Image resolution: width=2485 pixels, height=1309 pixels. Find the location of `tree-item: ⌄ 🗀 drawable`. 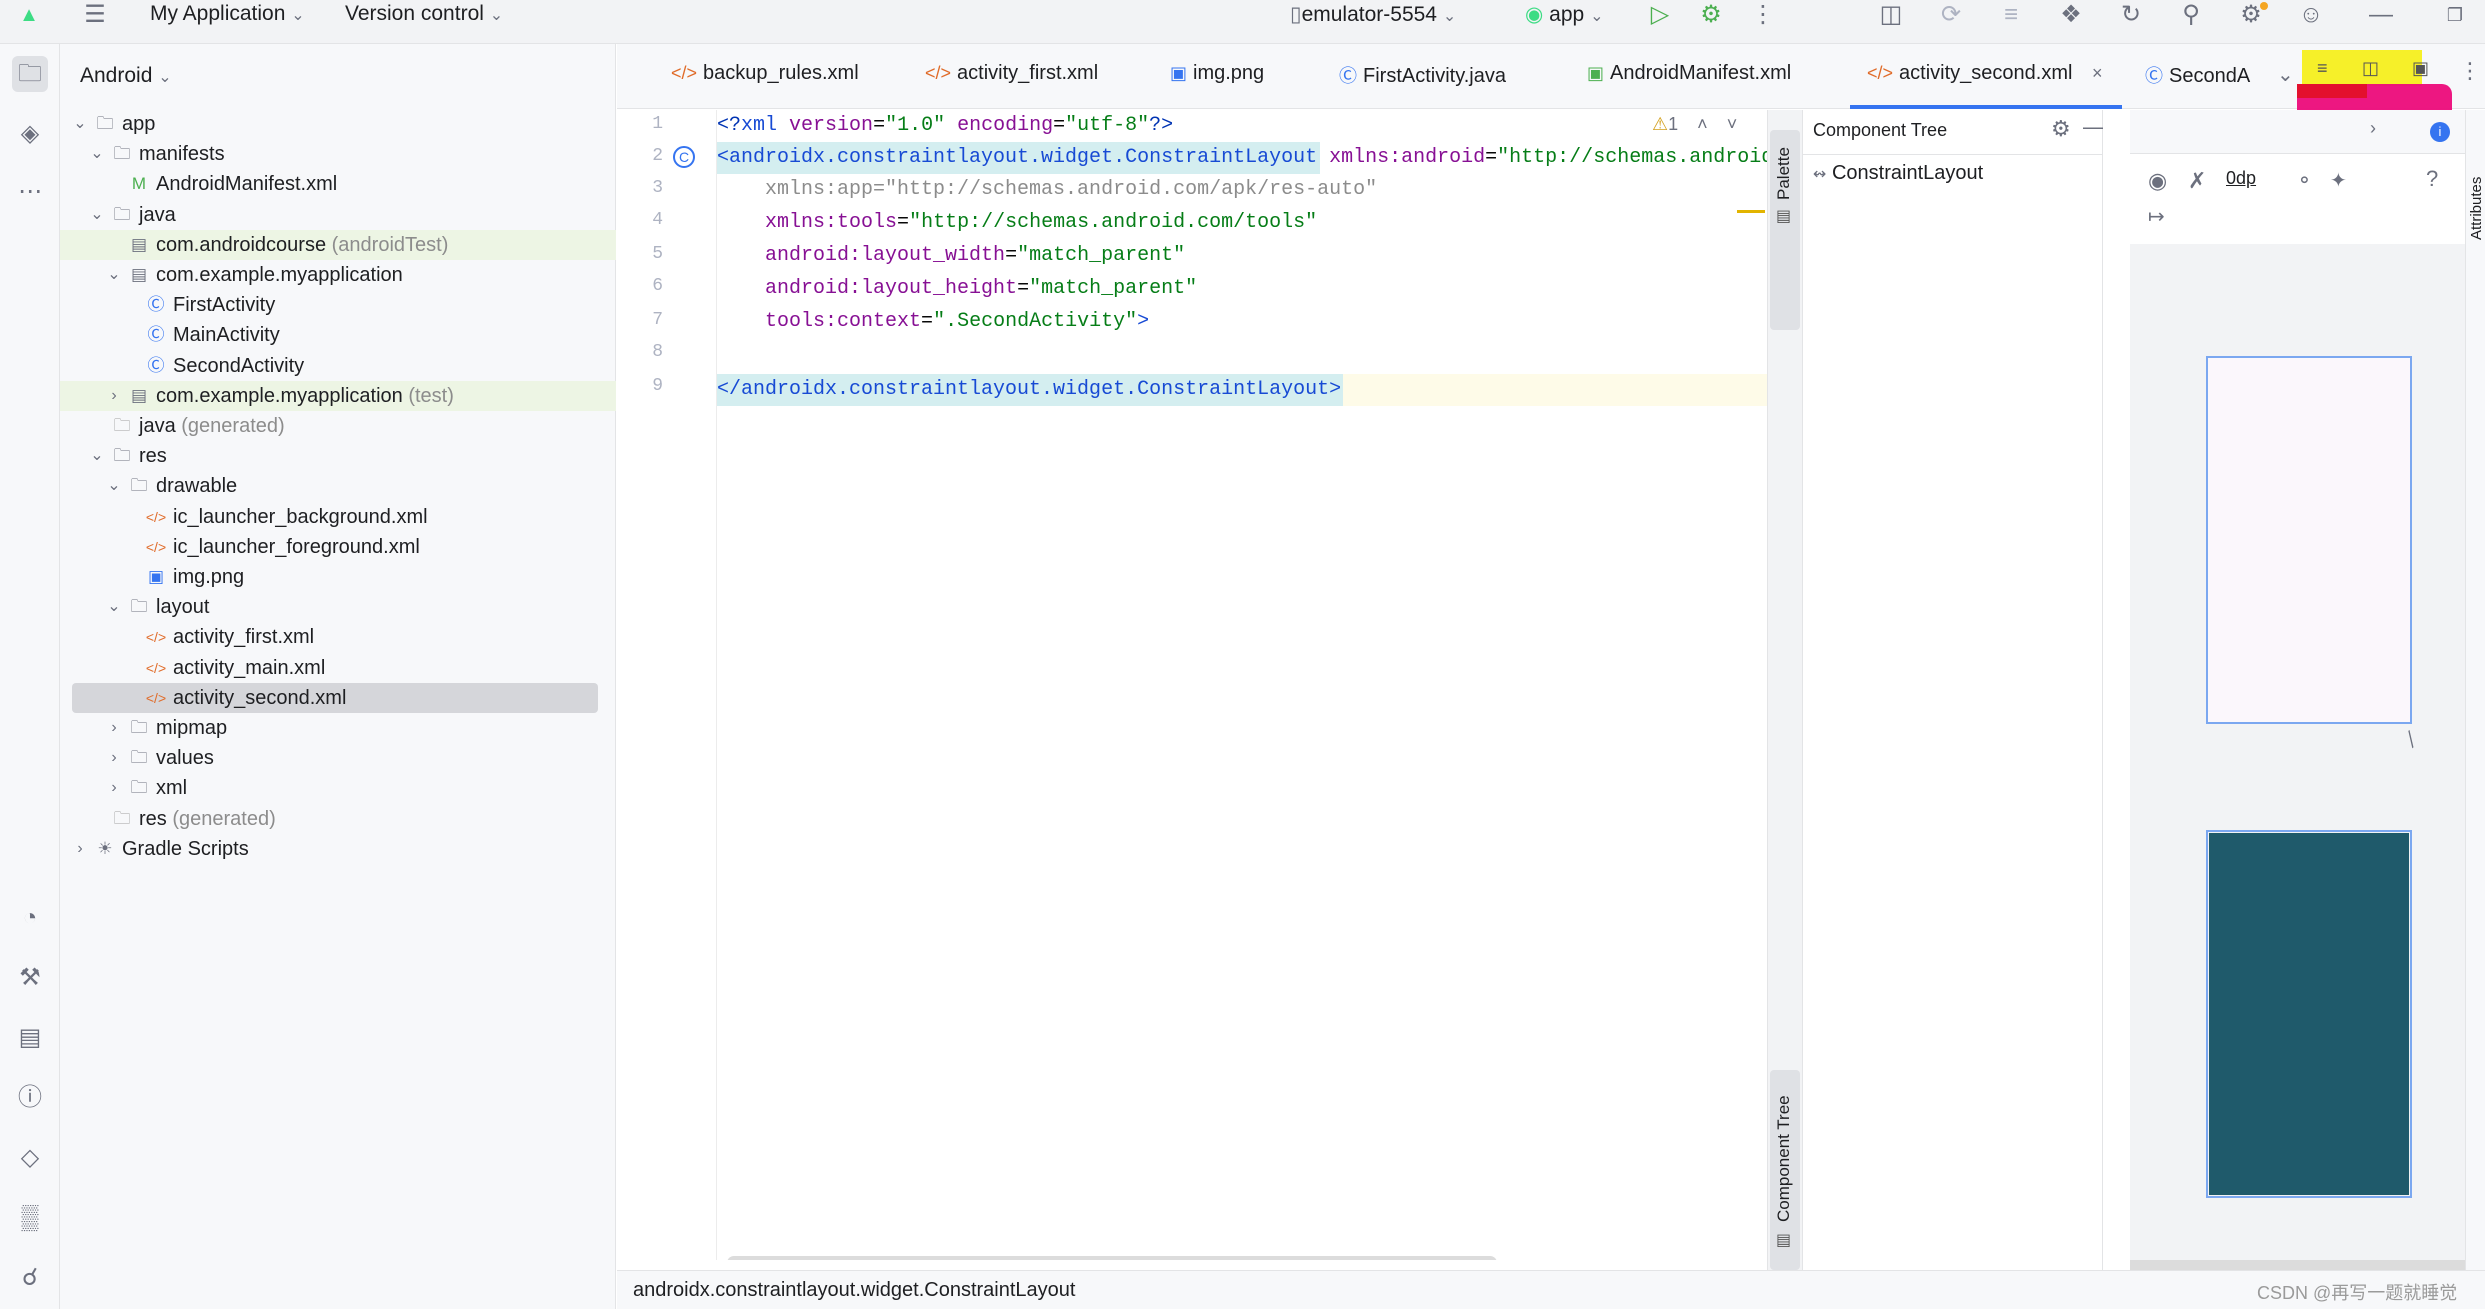

tree-item: ⌄ 🗀 drawable is located at coordinates (338, 486).